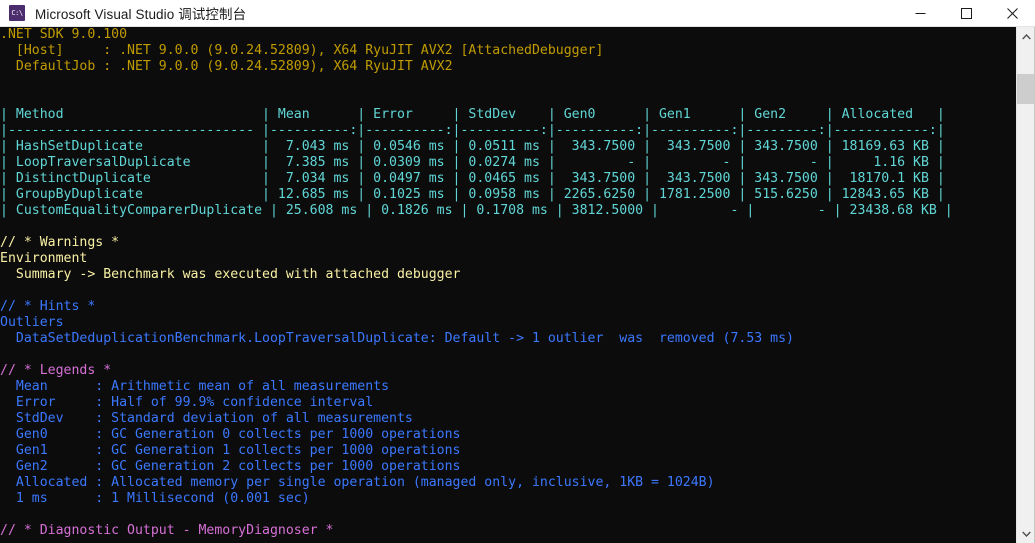 The width and height of the screenshot is (1035, 543). I want to click on hints-group: Outliers, so click(32, 322).